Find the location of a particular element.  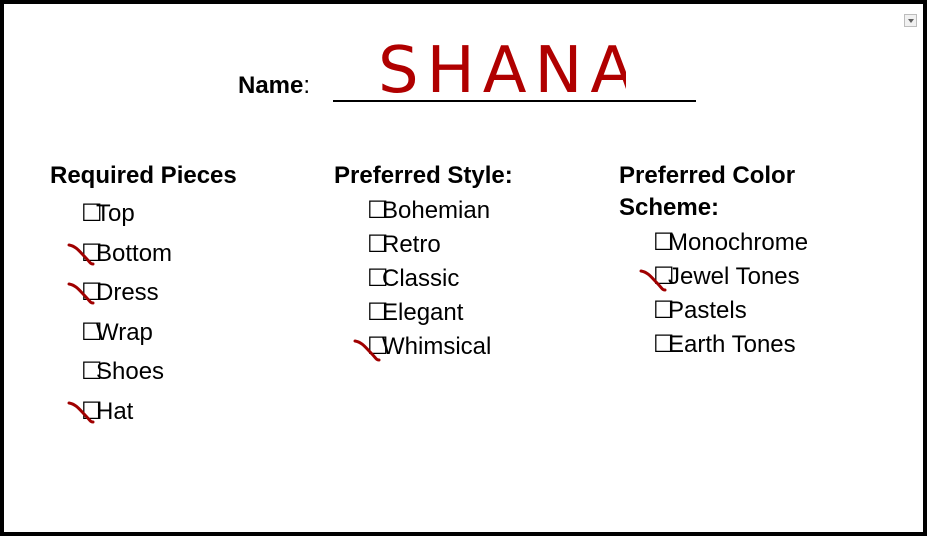

checkbox-item: ☐Retro is located at coordinates (440, 245).